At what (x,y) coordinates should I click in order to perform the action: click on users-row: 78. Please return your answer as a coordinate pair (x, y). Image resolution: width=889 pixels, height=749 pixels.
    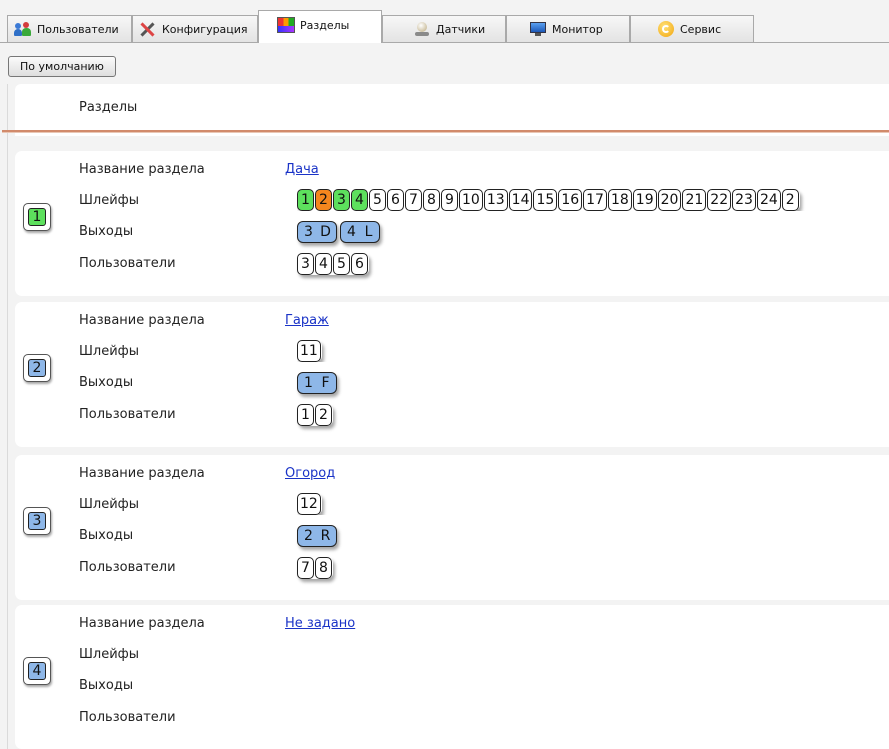
    Looking at the image, I should click on (315, 568).